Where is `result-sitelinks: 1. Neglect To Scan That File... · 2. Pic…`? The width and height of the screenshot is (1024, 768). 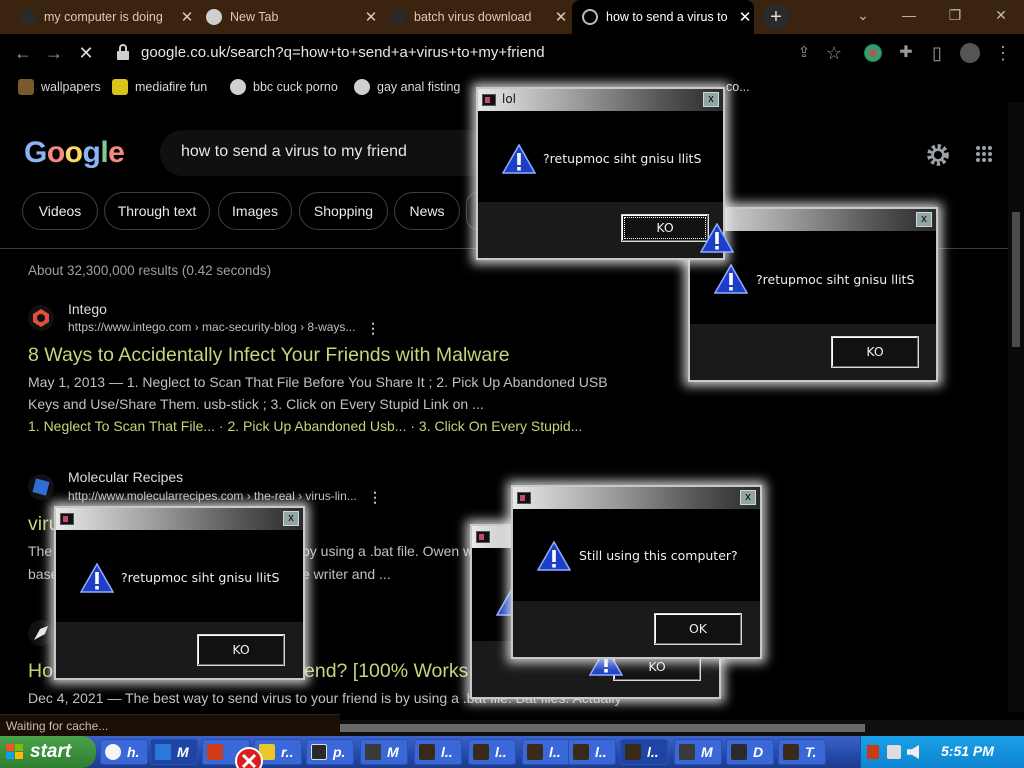 result-sitelinks: 1. Neglect To Scan That File... · 2. Pic… is located at coordinates (305, 426).